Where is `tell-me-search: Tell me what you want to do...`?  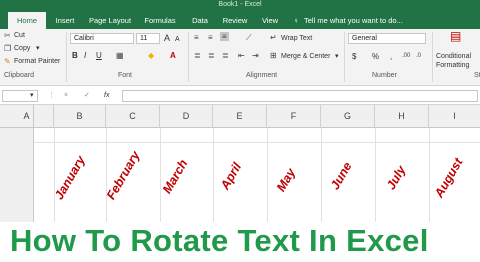
tell-me-search: Tell me what you want to do... is located at coordinates (392, 20).